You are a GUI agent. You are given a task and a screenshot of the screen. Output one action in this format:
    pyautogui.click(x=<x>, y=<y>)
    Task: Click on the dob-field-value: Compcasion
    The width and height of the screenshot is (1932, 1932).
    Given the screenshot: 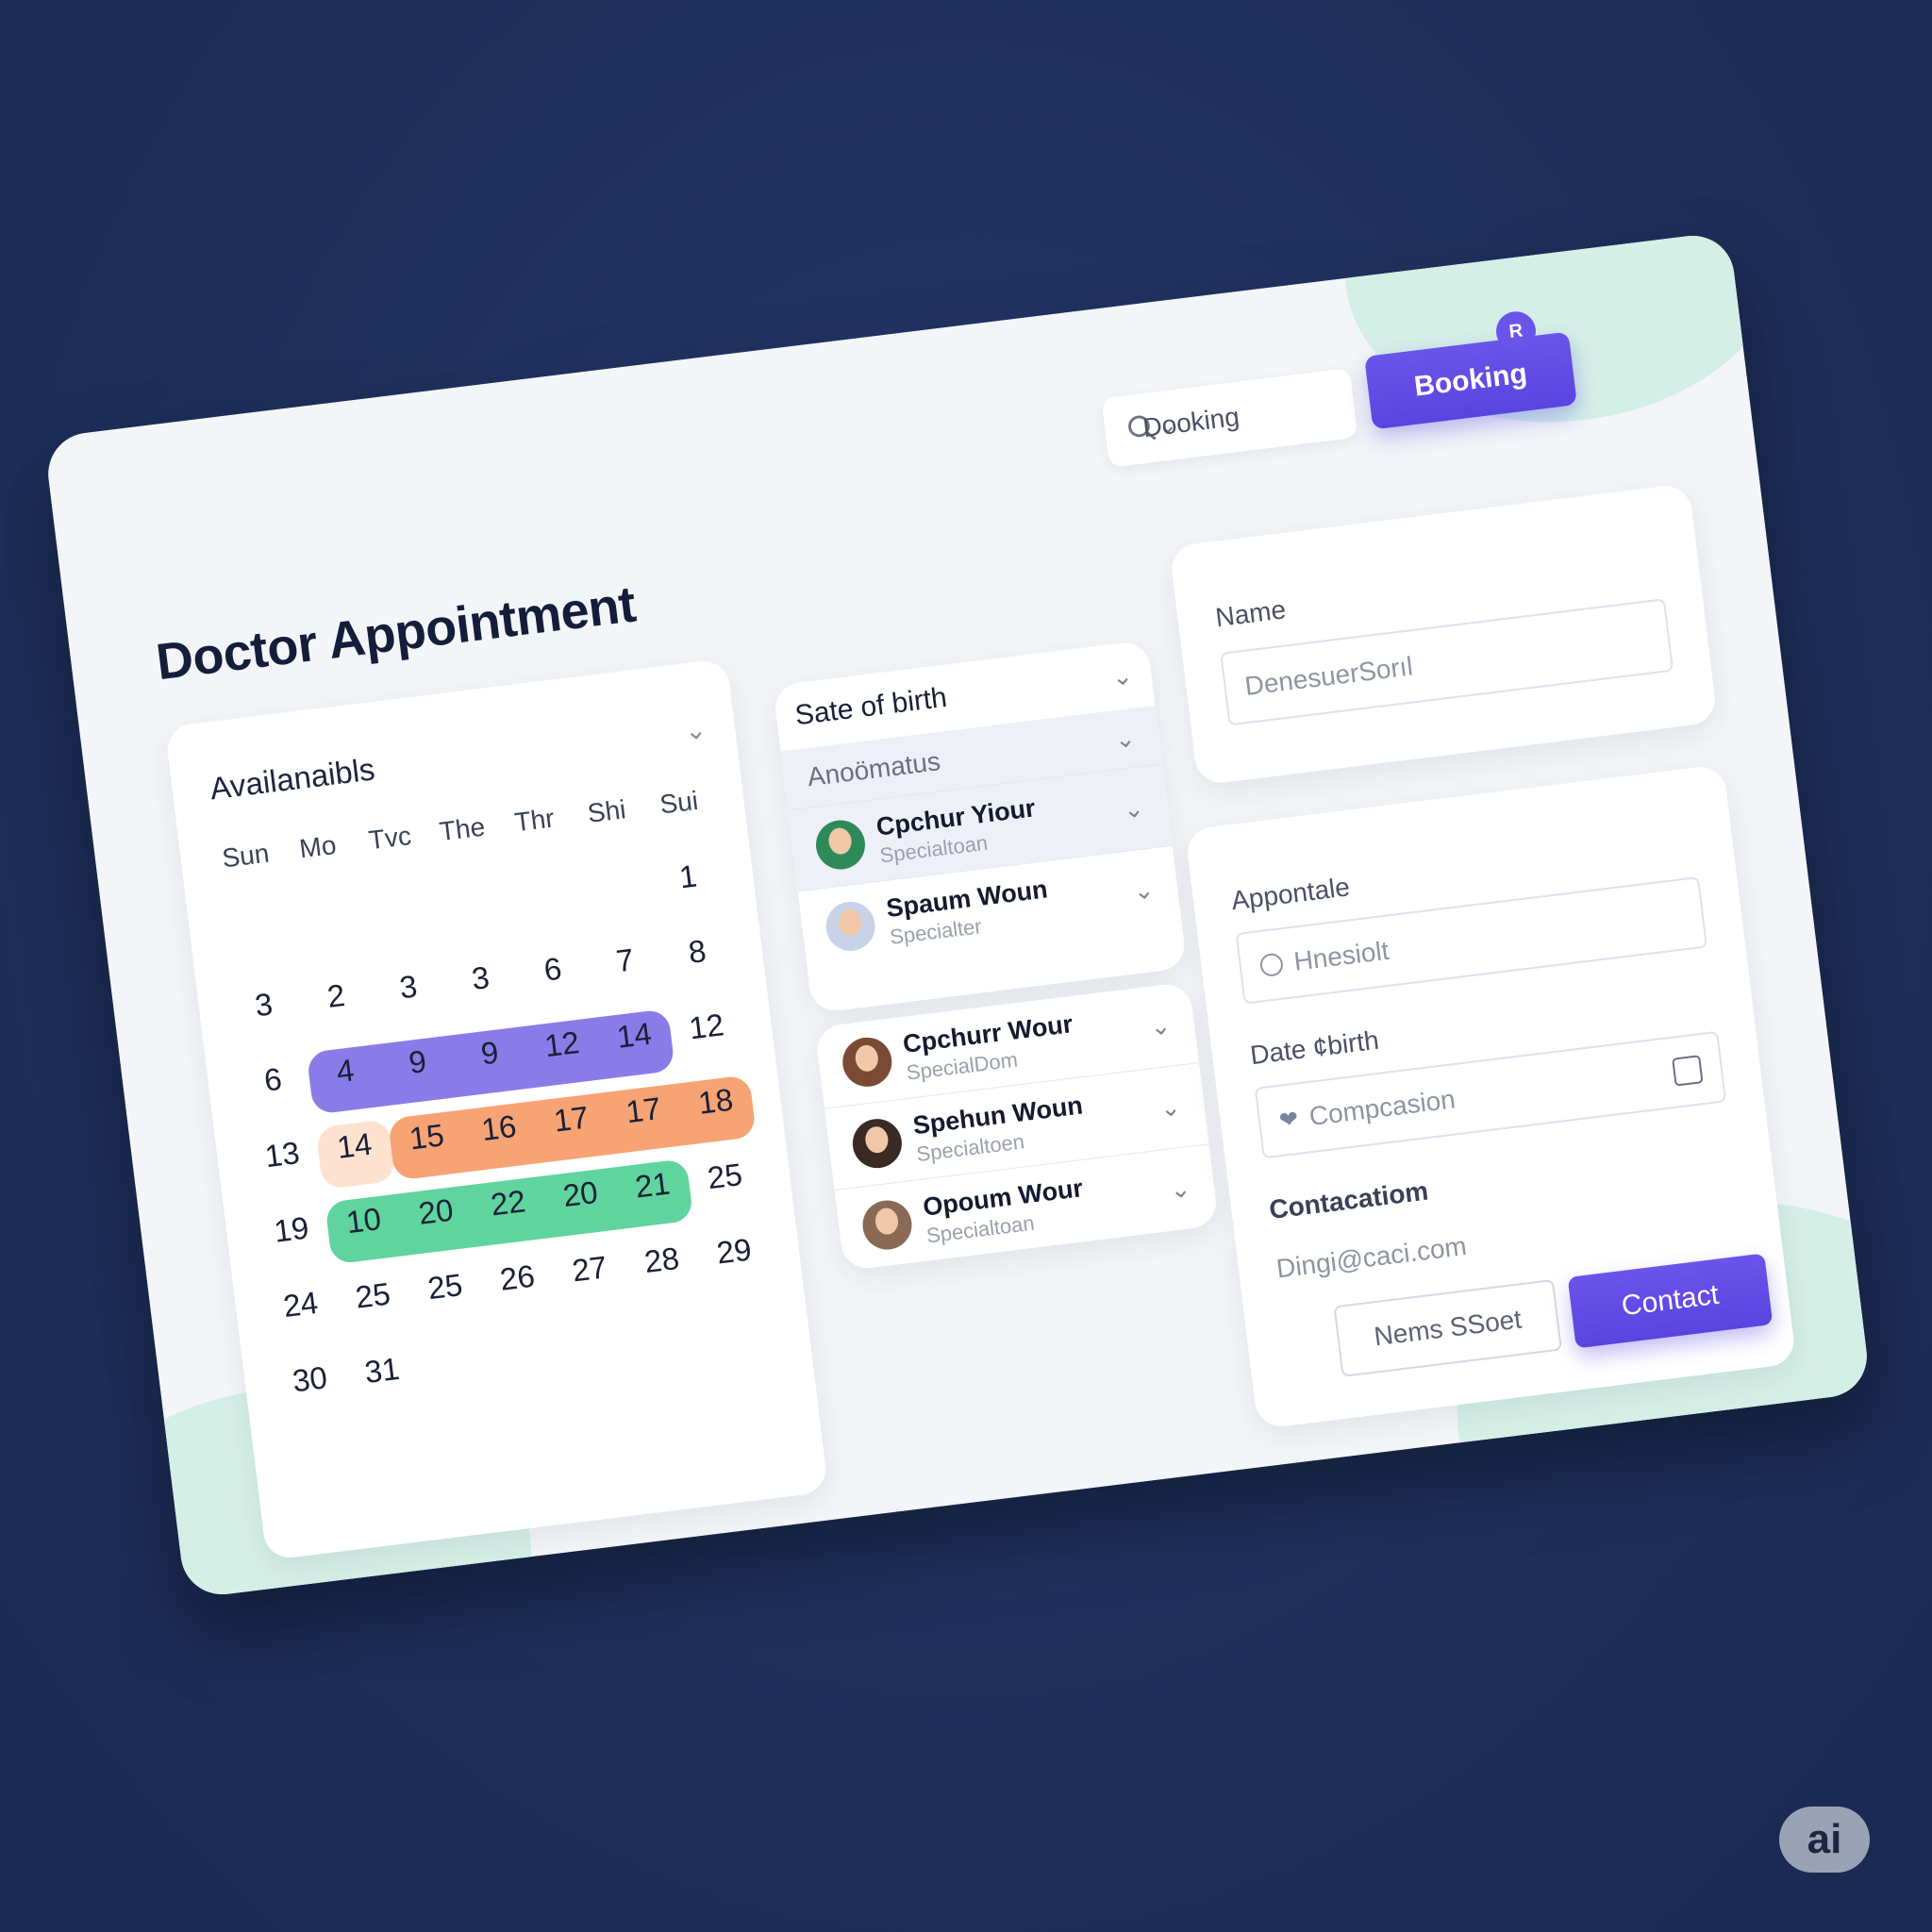 What is the action you would take?
    pyautogui.click(x=1382, y=1108)
    